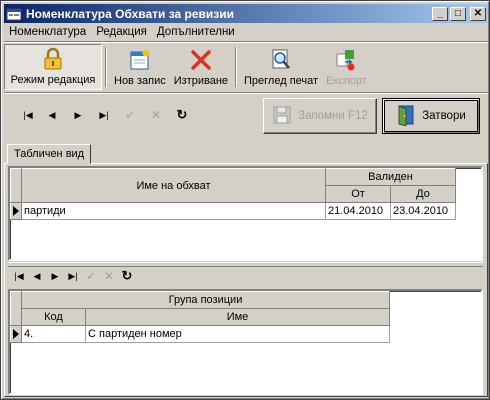 The height and width of the screenshot is (400, 490). Describe the element at coordinates (281, 60) in the screenshot. I see `magnifier-document-icon` at that location.